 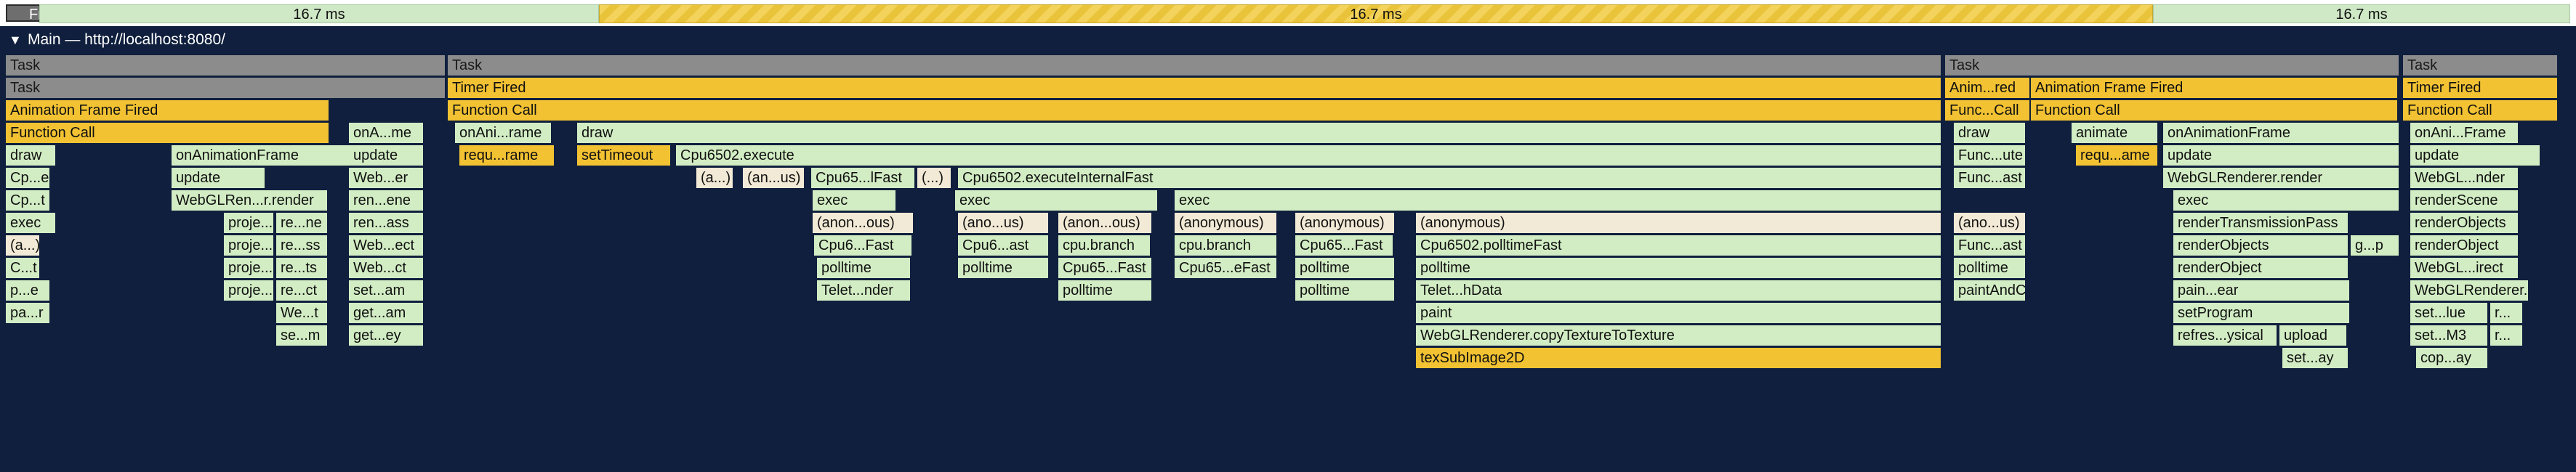 What do you see at coordinates (774, 178) in the screenshot?
I see `flame-block-anonymous: (an...us)` at bounding box center [774, 178].